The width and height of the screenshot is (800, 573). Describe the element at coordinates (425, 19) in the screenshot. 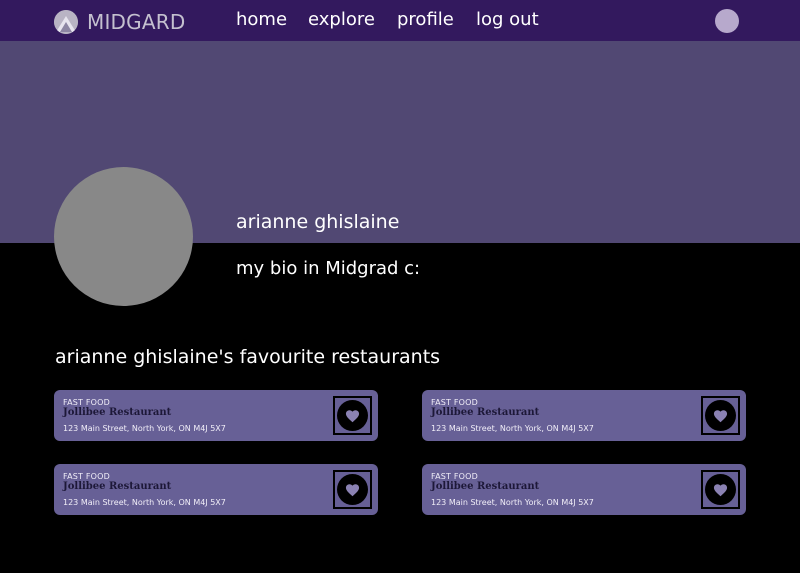

I see `nav-profile-link: profile` at that location.